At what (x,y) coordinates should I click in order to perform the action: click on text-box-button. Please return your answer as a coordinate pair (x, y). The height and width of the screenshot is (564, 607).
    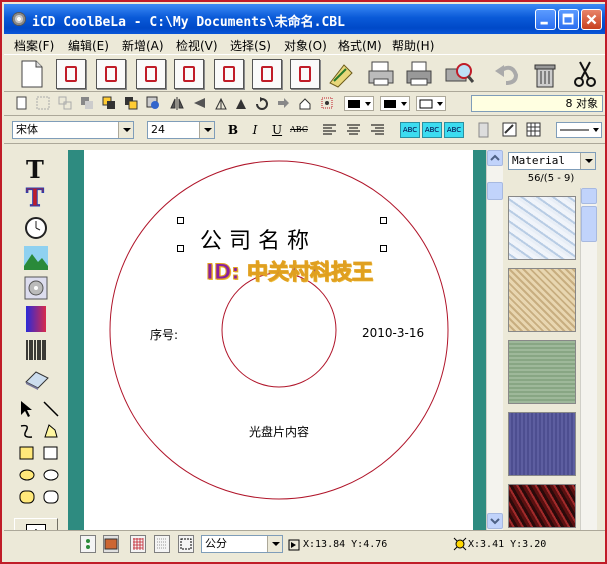
    Looking at the image, I should click on (483, 130).